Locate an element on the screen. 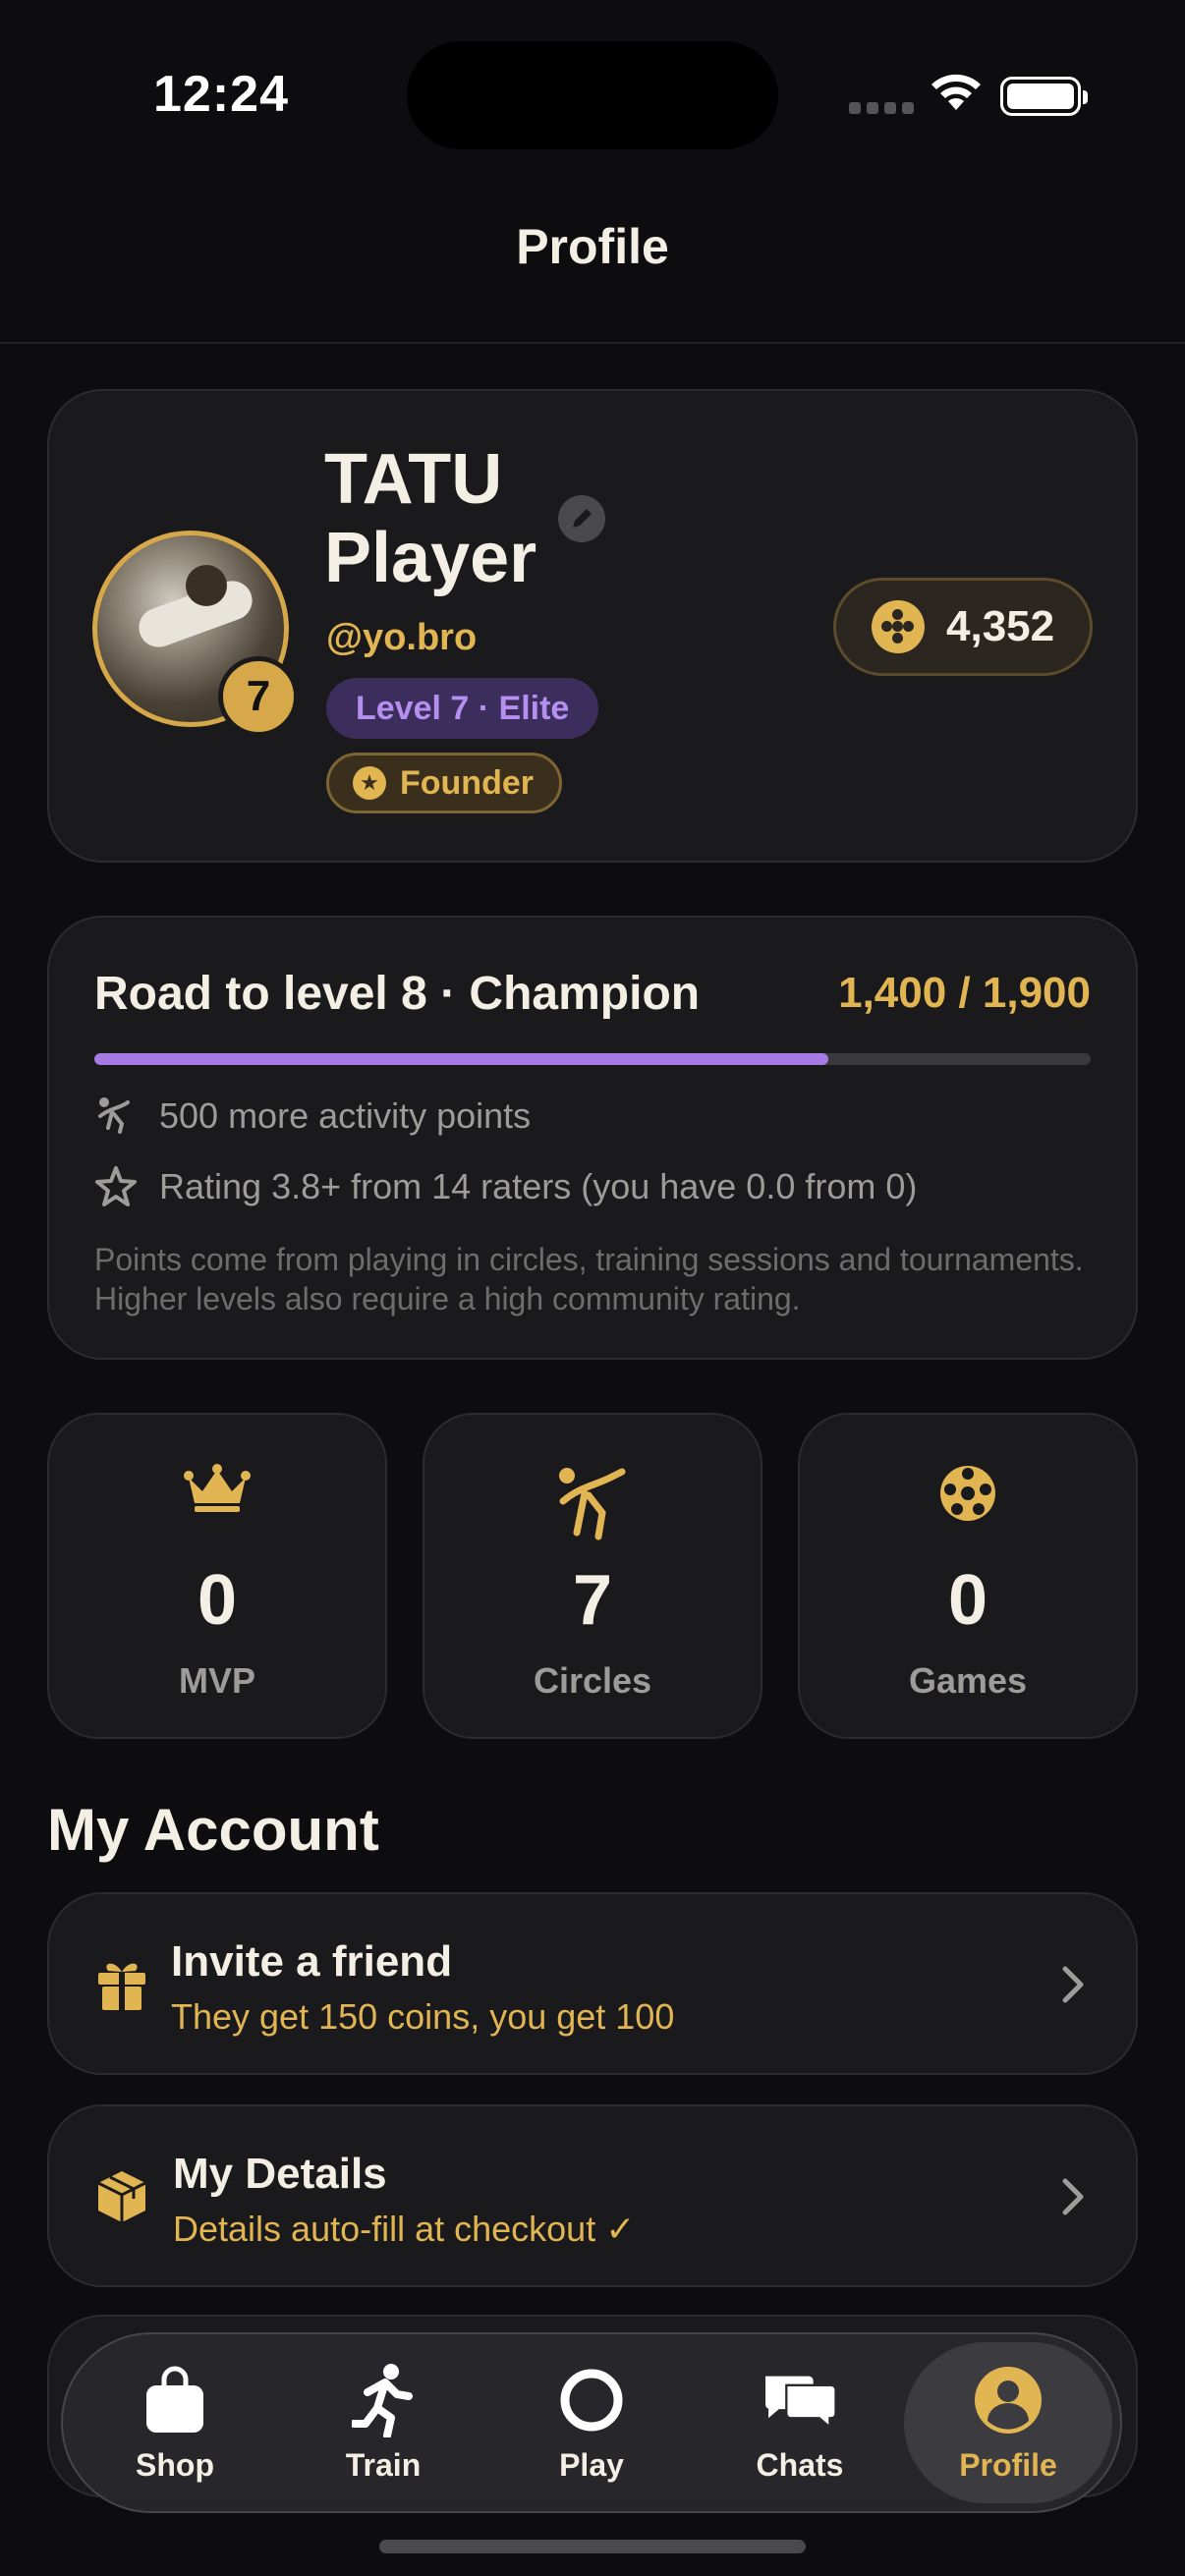 Image resolution: width=1185 pixels, height=2576 pixels. person-icon is located at coordinates (1009, 2400).